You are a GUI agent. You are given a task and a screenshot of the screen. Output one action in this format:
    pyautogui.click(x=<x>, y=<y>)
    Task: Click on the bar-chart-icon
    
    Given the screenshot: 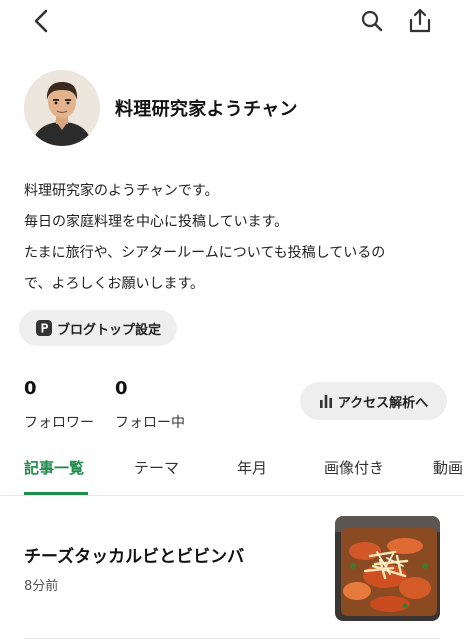 What is the action you would take?
    pyautogui.click(x=325, y=401)
    